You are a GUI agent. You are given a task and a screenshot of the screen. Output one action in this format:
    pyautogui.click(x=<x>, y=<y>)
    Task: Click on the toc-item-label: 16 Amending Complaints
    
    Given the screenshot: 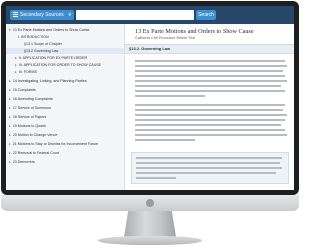 What is the action you would take?
    pyautogui.click(x=32, y=99)
    